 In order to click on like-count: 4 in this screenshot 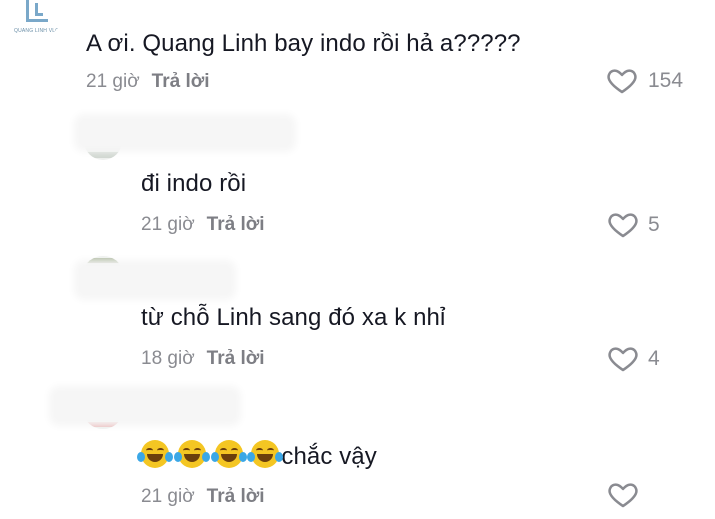, I will do `click(654, 358)`.